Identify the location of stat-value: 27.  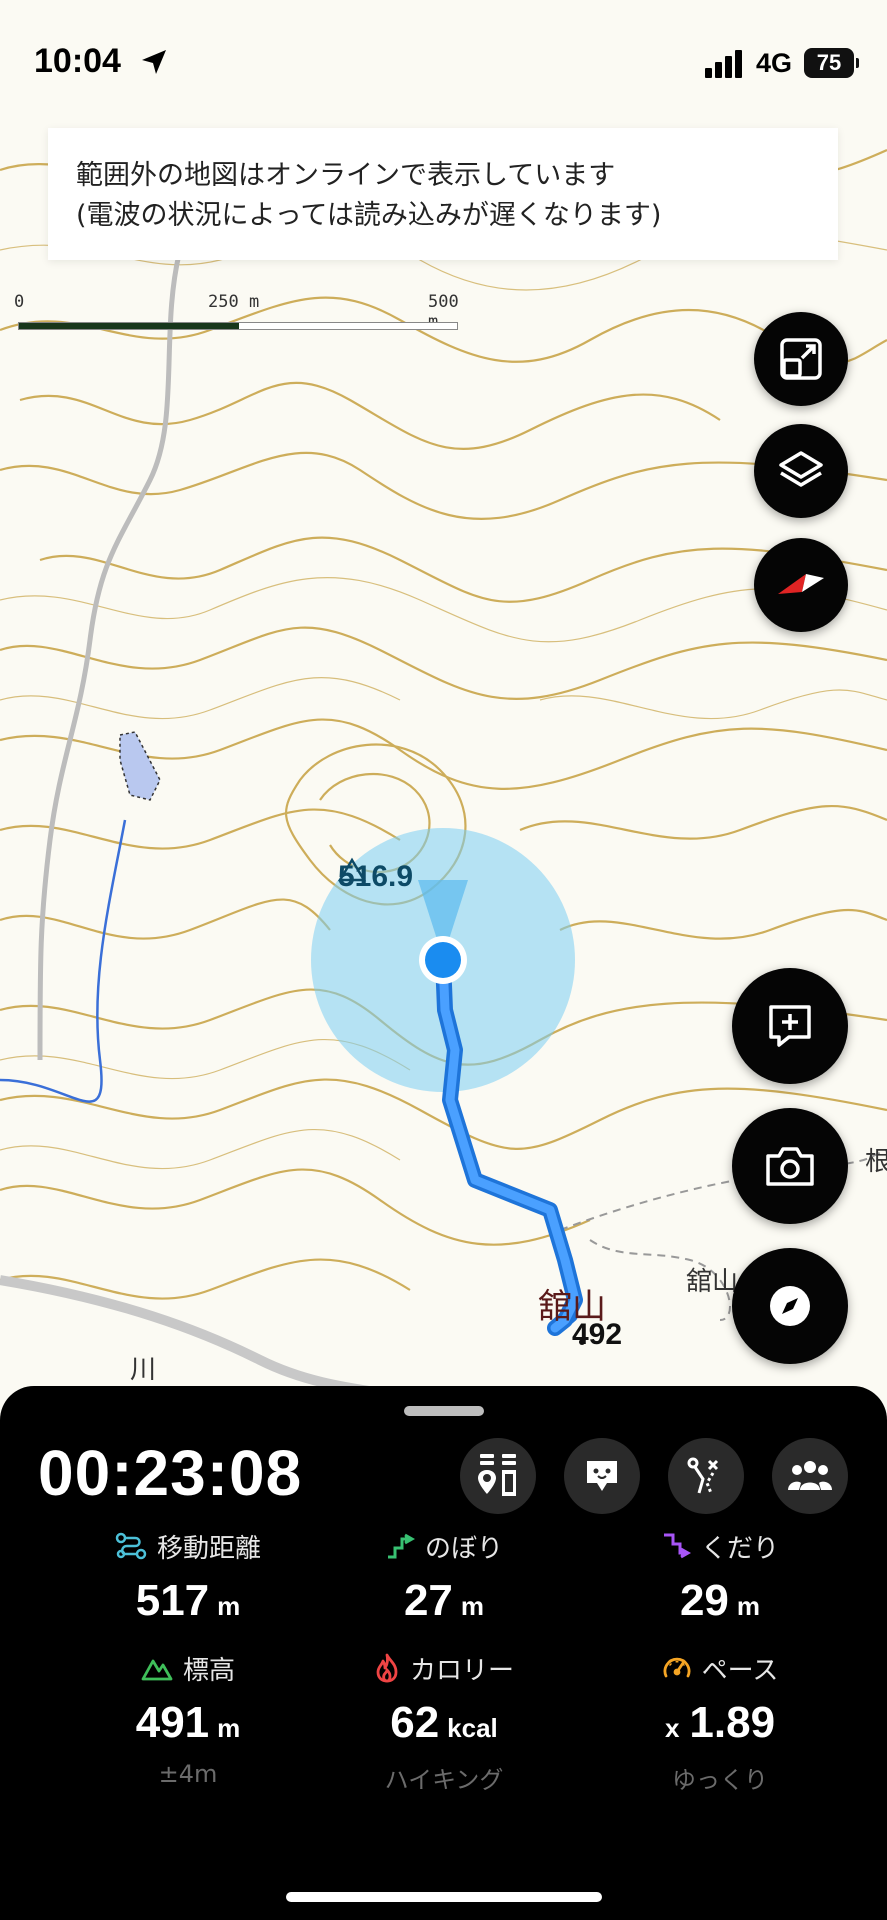
(428, 1600).